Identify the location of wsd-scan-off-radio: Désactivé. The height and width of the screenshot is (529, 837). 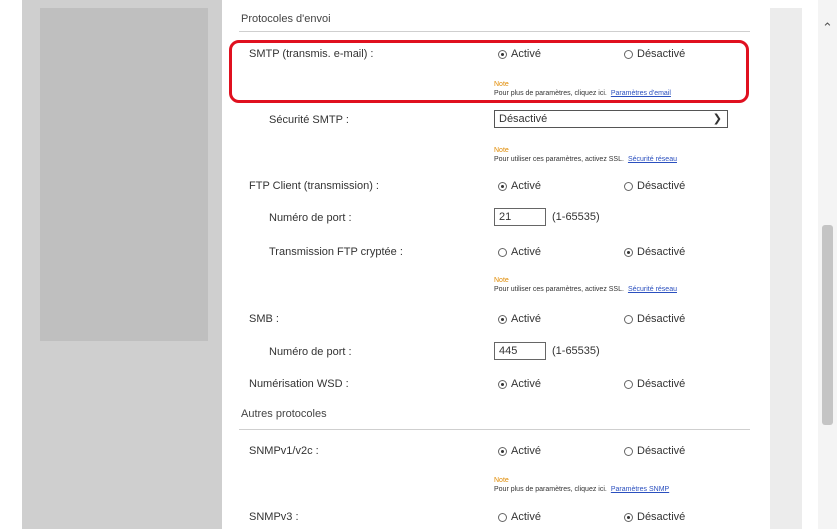
(654, 384).